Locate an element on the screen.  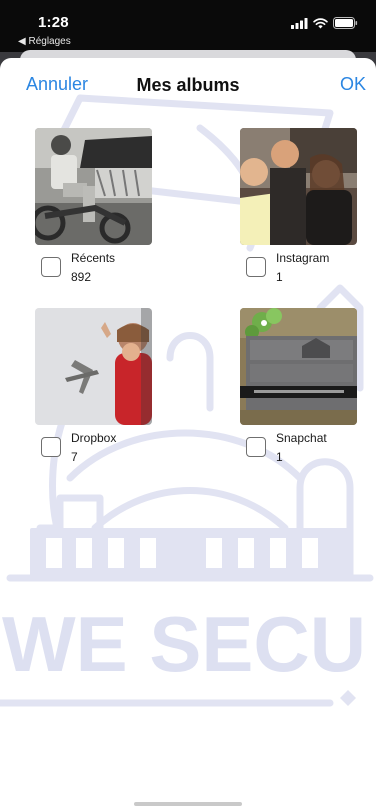
album-count: 892 is located at coordinates (81, 277).